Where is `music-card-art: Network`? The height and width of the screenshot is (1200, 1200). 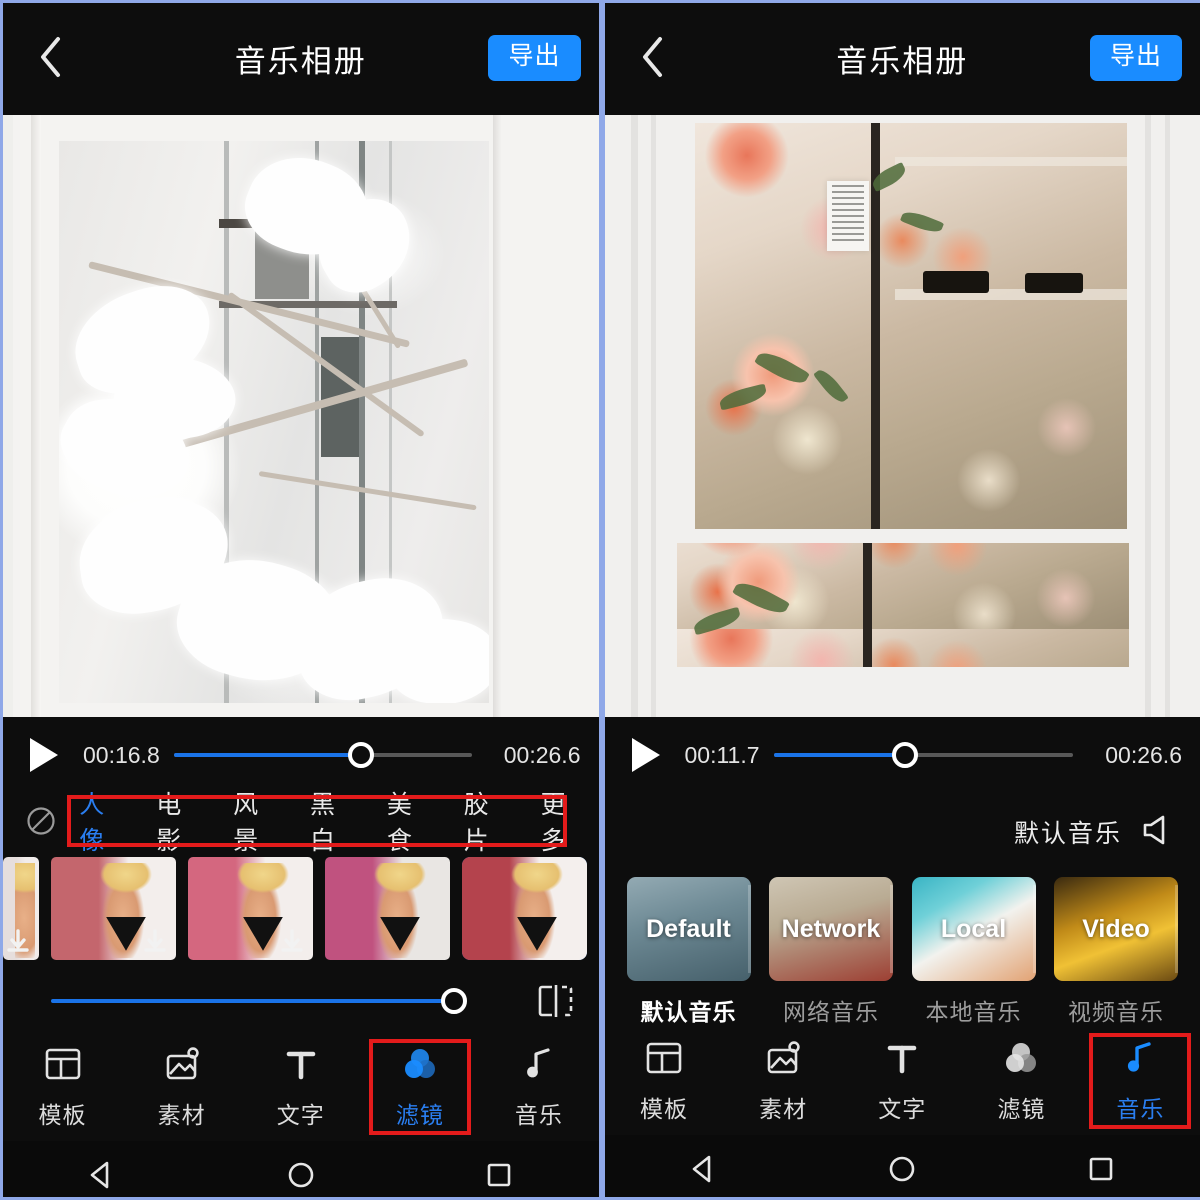 music-card-art: Network is located at coordinates (831, 929).